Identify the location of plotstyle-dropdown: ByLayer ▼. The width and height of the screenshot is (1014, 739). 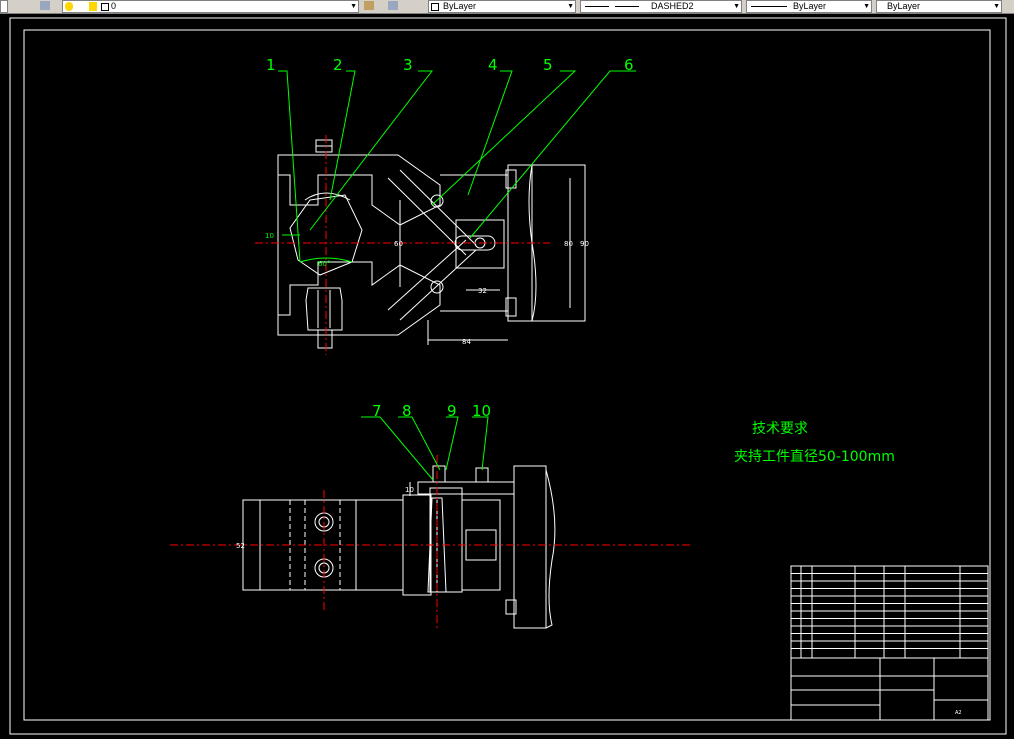
(939, 6).